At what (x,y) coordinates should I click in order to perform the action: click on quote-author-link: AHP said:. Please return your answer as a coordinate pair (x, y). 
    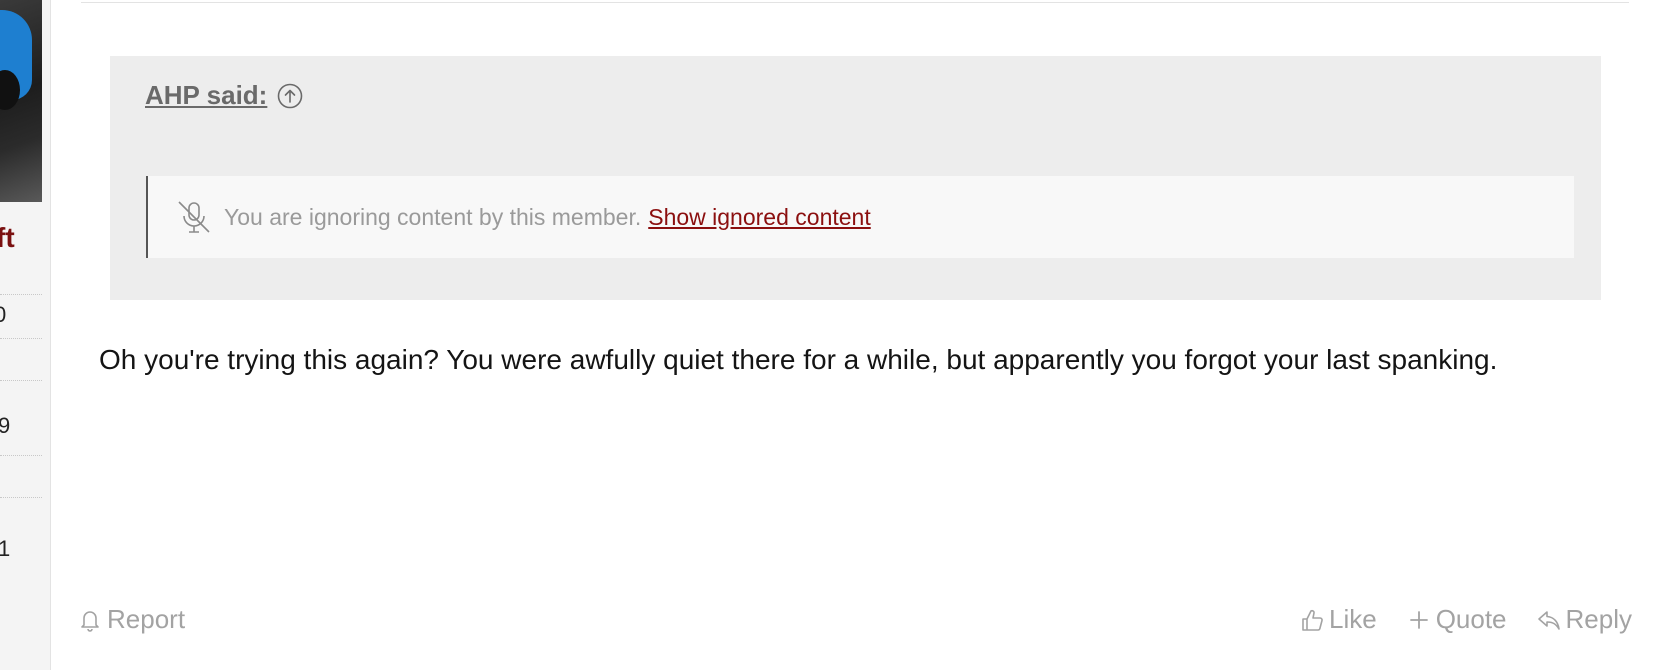
    Looking at the image, I should click on (206, 95).